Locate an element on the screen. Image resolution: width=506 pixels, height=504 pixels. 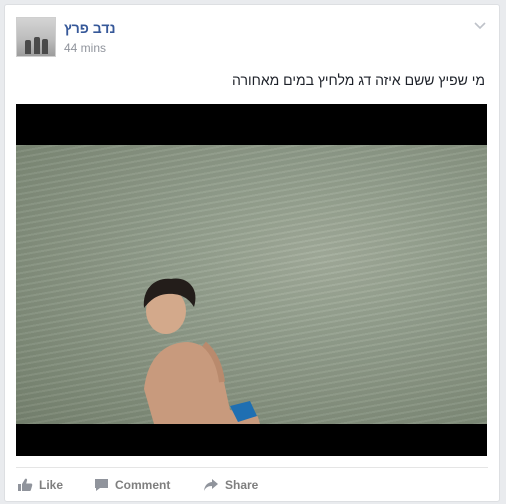
post-text: מי שפיץ ששם איזה דג מלחיץ במים מאחורה is located at coordinates (358, 80).